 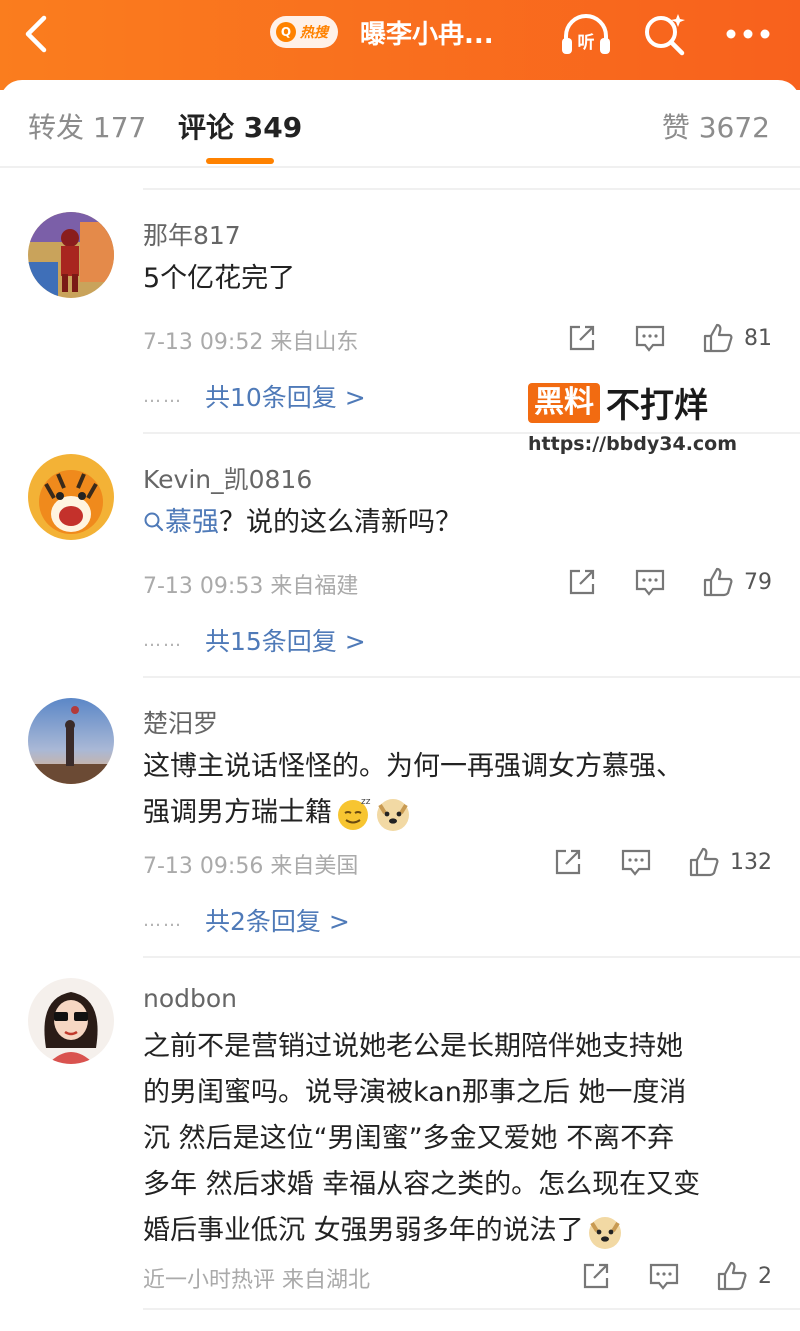 I want to click on like-button: 2, so click(x=744, y=1276).